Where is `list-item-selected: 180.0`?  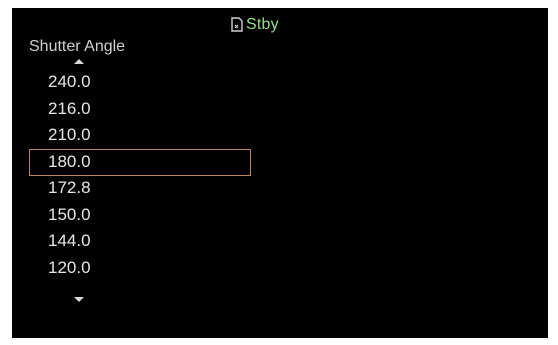
list-item-selected: 180.0 is located at coordinates (280, 162).